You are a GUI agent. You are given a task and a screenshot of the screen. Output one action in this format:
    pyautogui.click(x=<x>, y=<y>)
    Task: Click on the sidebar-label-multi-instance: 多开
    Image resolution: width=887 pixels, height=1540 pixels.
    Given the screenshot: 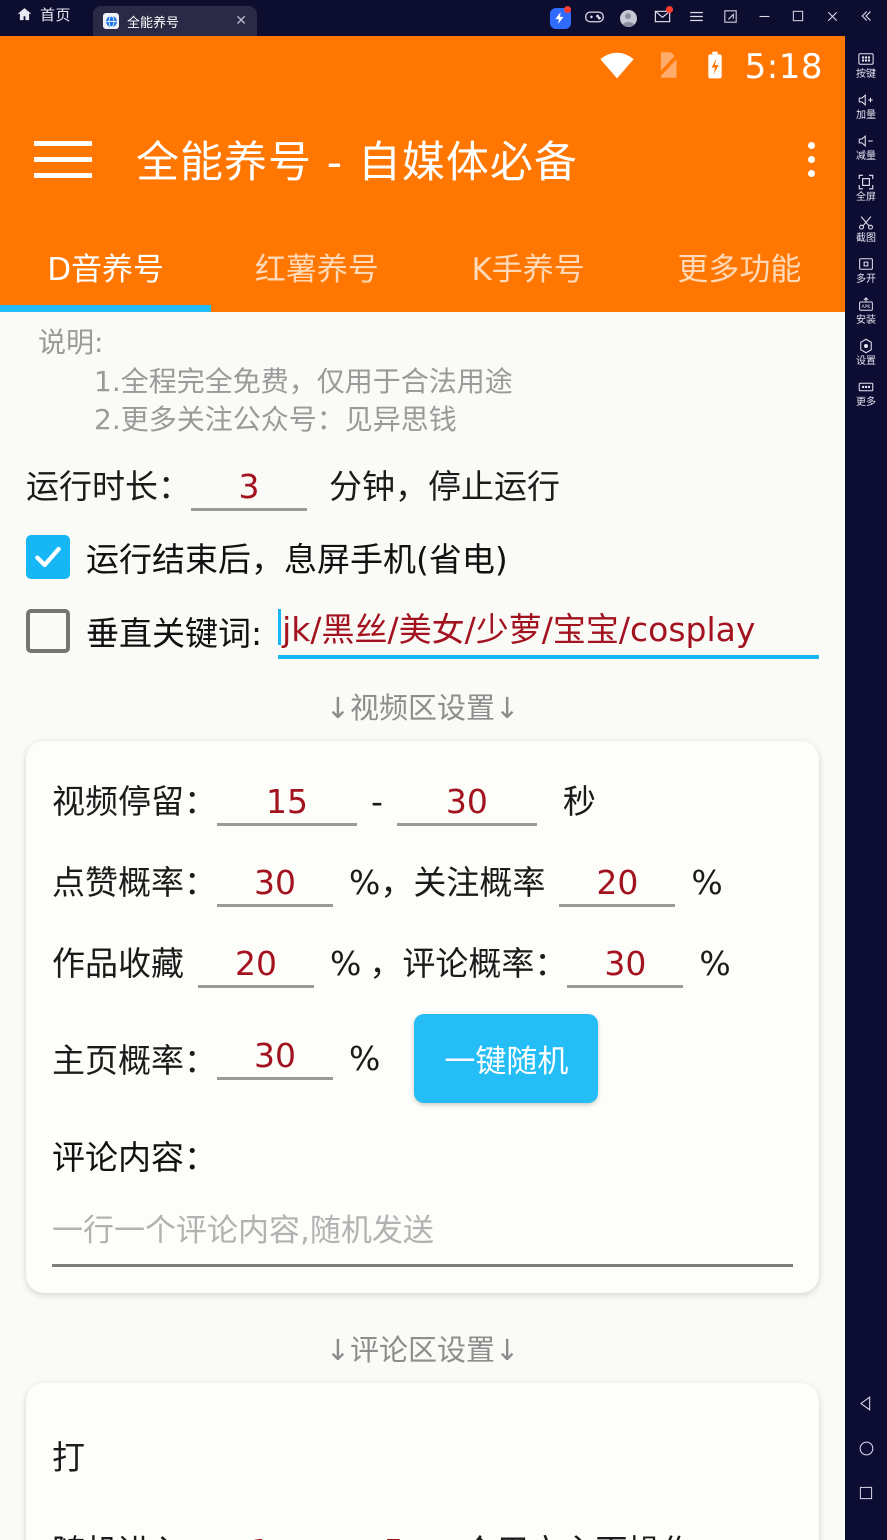 What is the action you would take?
    pyautogui.click(x=866, y=279)
    